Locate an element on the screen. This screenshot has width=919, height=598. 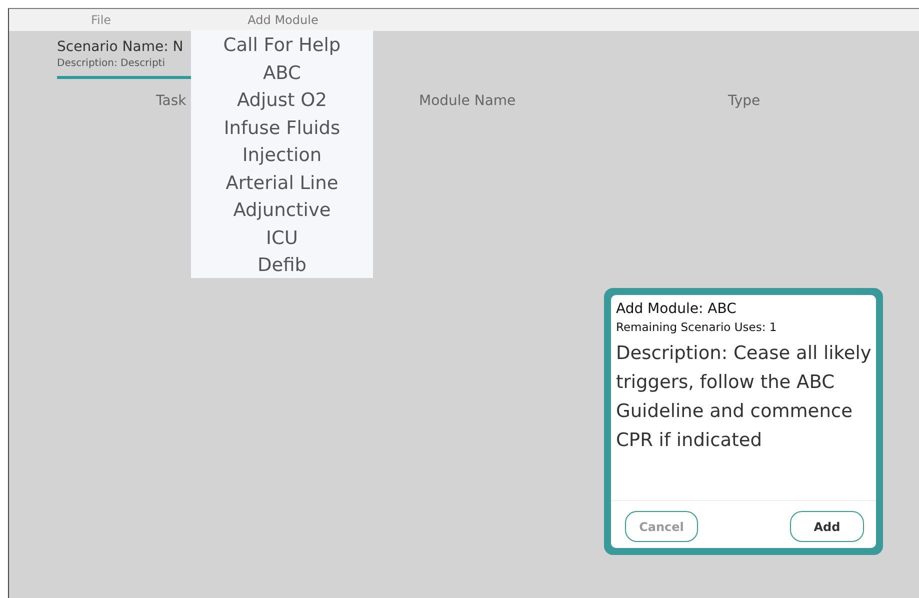
menu-item: ICU is located at coordinates (282, 238).